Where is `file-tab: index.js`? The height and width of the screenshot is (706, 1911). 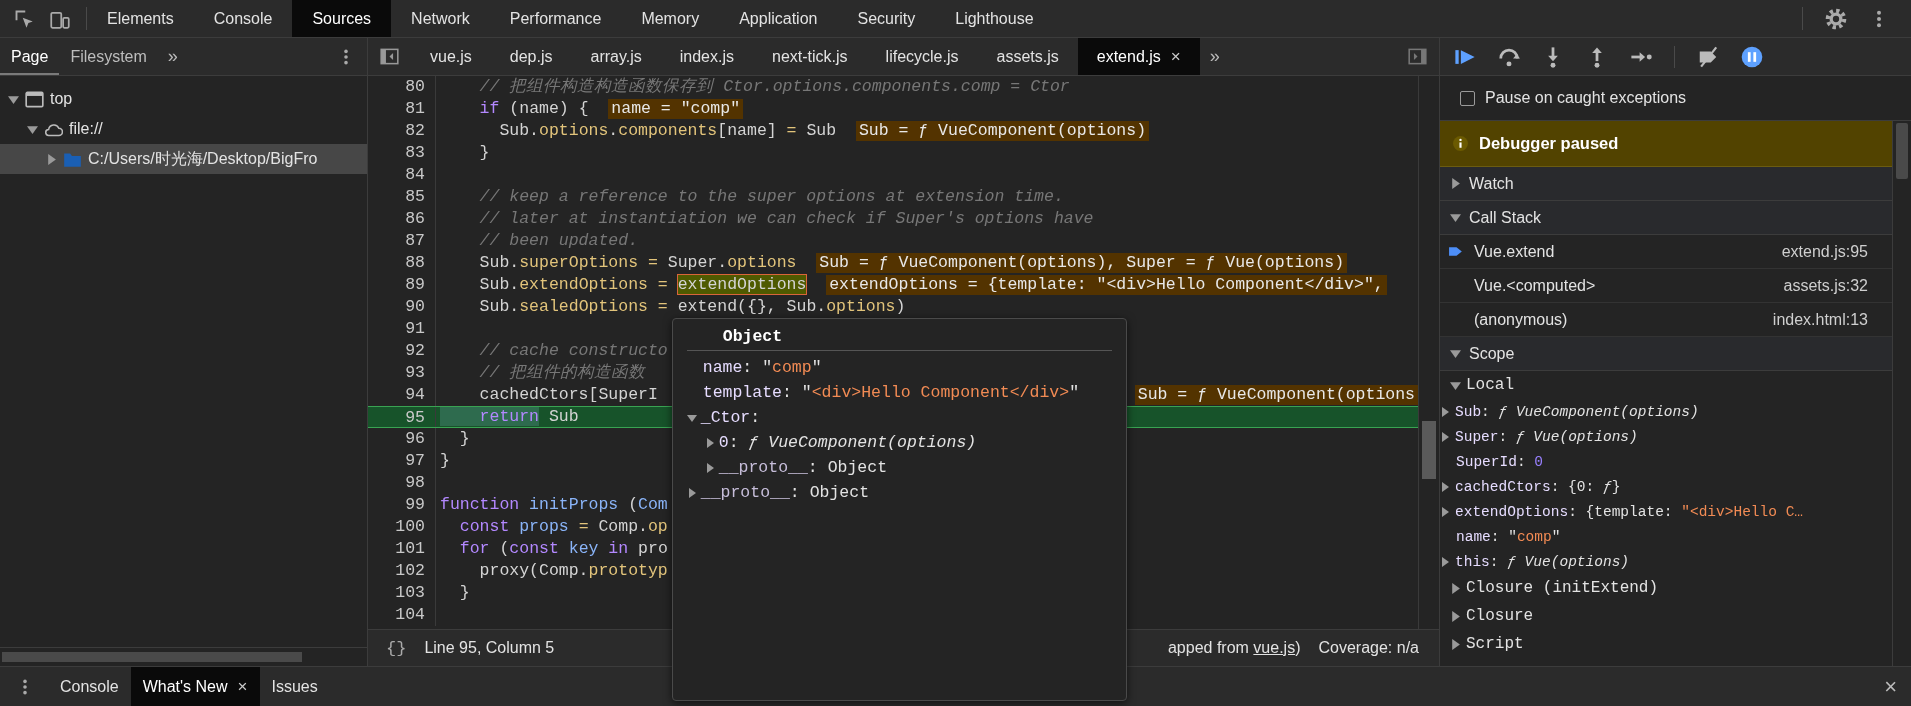
file-tab: index.js is located at coordinates (706, 56).